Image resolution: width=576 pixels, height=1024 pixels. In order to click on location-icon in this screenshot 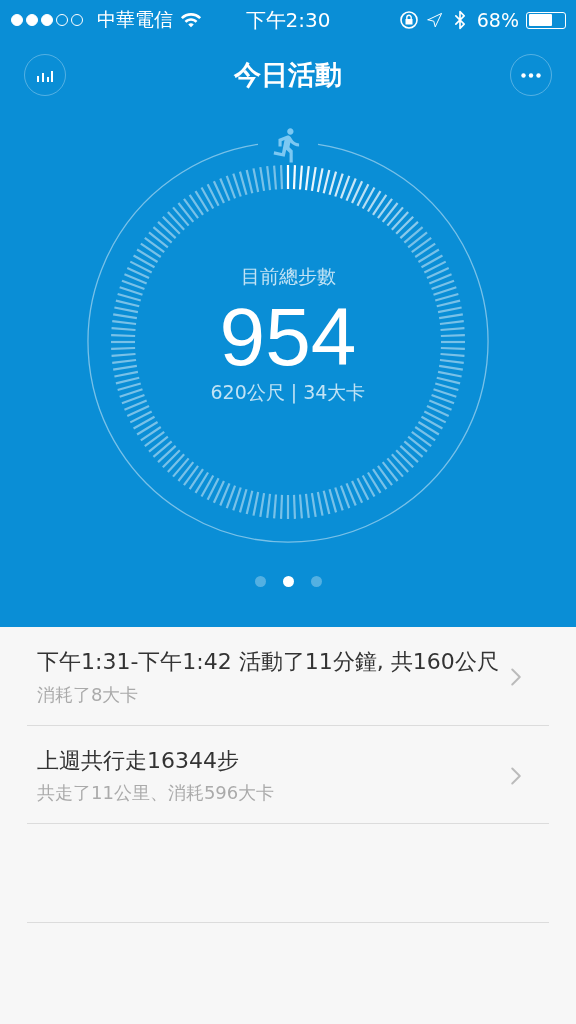, I will do `click(434, 20)`.